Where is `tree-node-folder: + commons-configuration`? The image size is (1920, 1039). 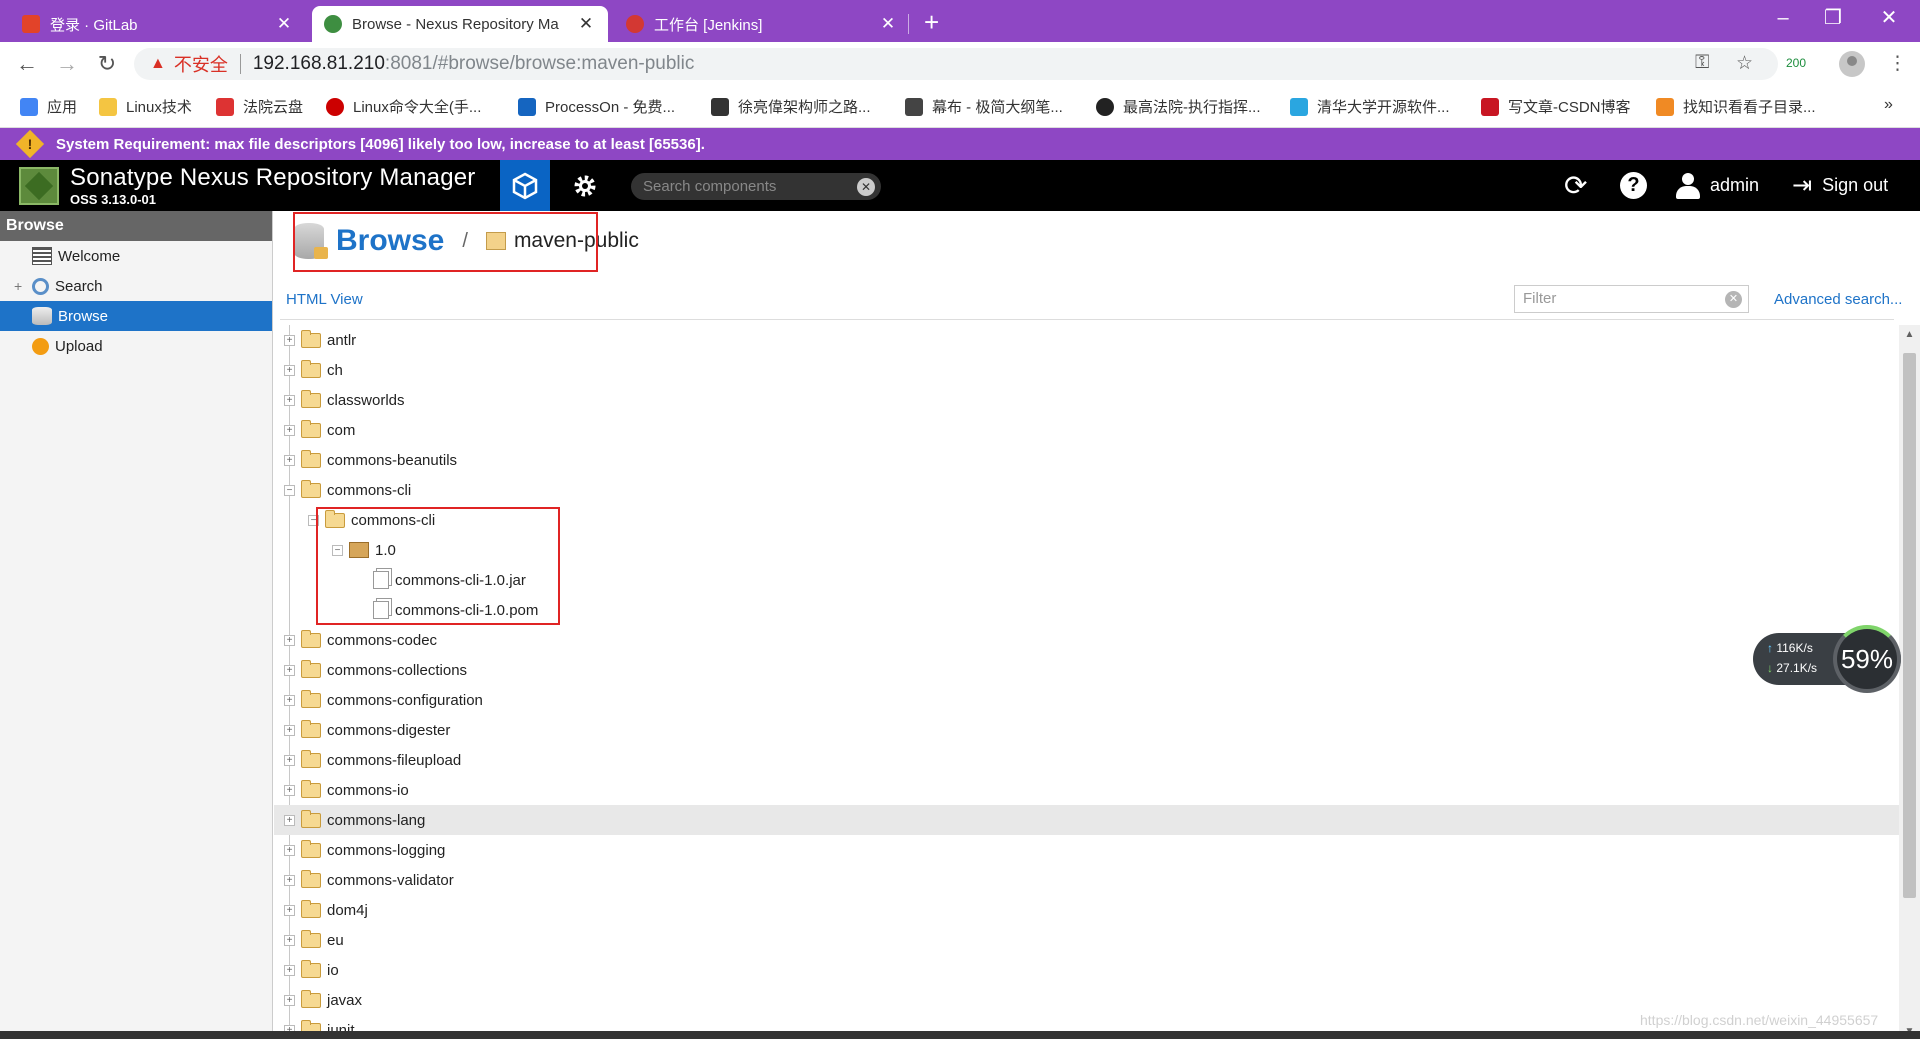 tree-node-folder: + commons-configuration is located at coordinates (1086, 700).